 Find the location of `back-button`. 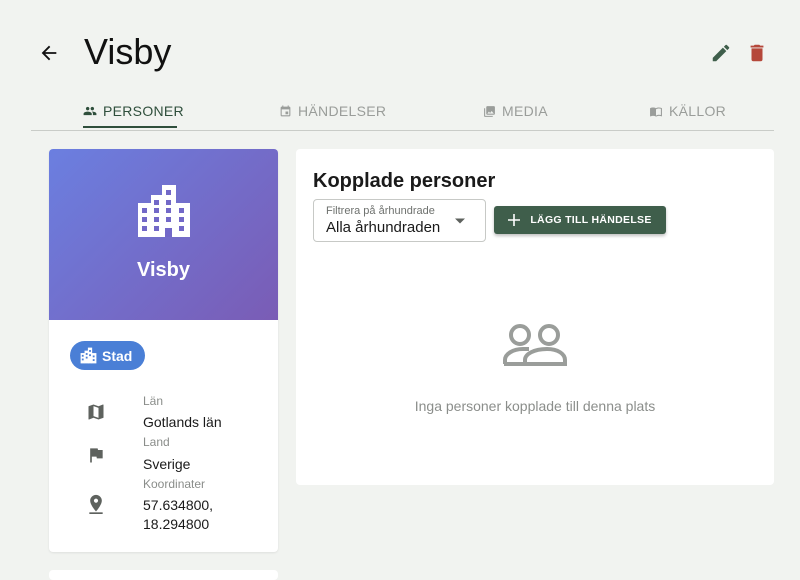

back-button is located at coordinates (49, 53).